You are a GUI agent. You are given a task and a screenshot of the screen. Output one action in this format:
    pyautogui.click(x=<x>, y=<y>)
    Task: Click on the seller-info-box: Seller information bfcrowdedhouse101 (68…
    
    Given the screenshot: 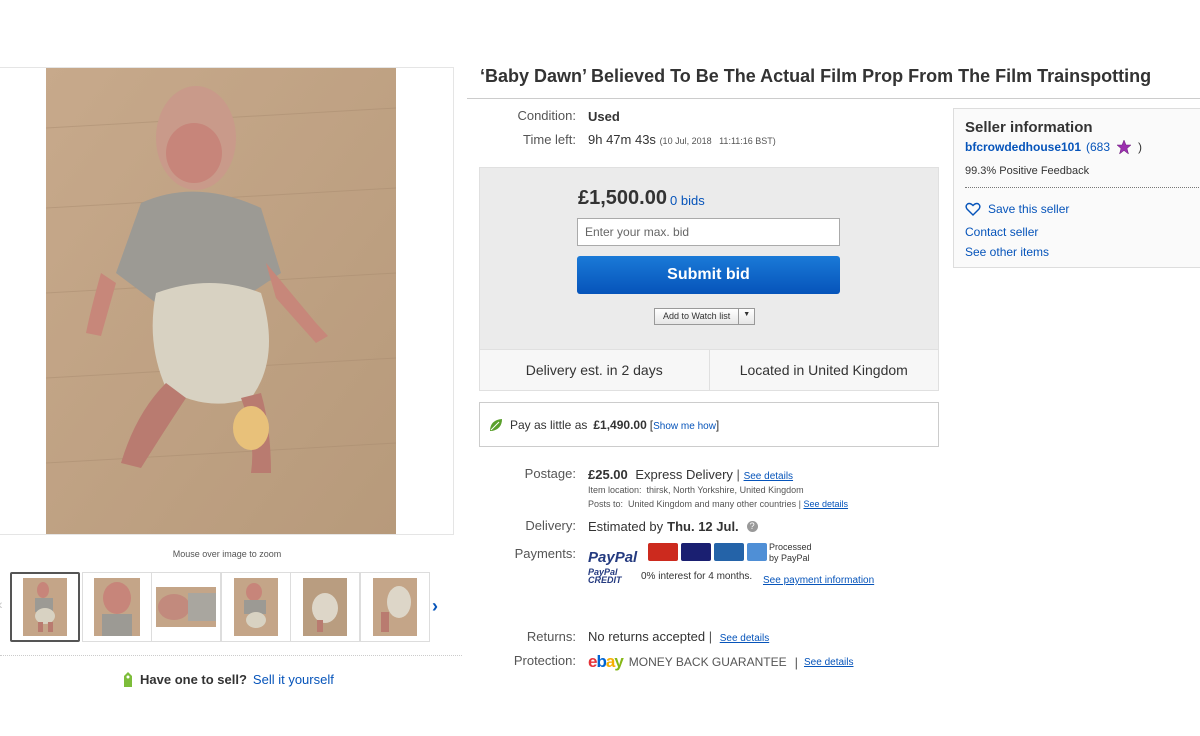 What is the action you would take?
    pyautogui.click(x=1076, y=188)
    